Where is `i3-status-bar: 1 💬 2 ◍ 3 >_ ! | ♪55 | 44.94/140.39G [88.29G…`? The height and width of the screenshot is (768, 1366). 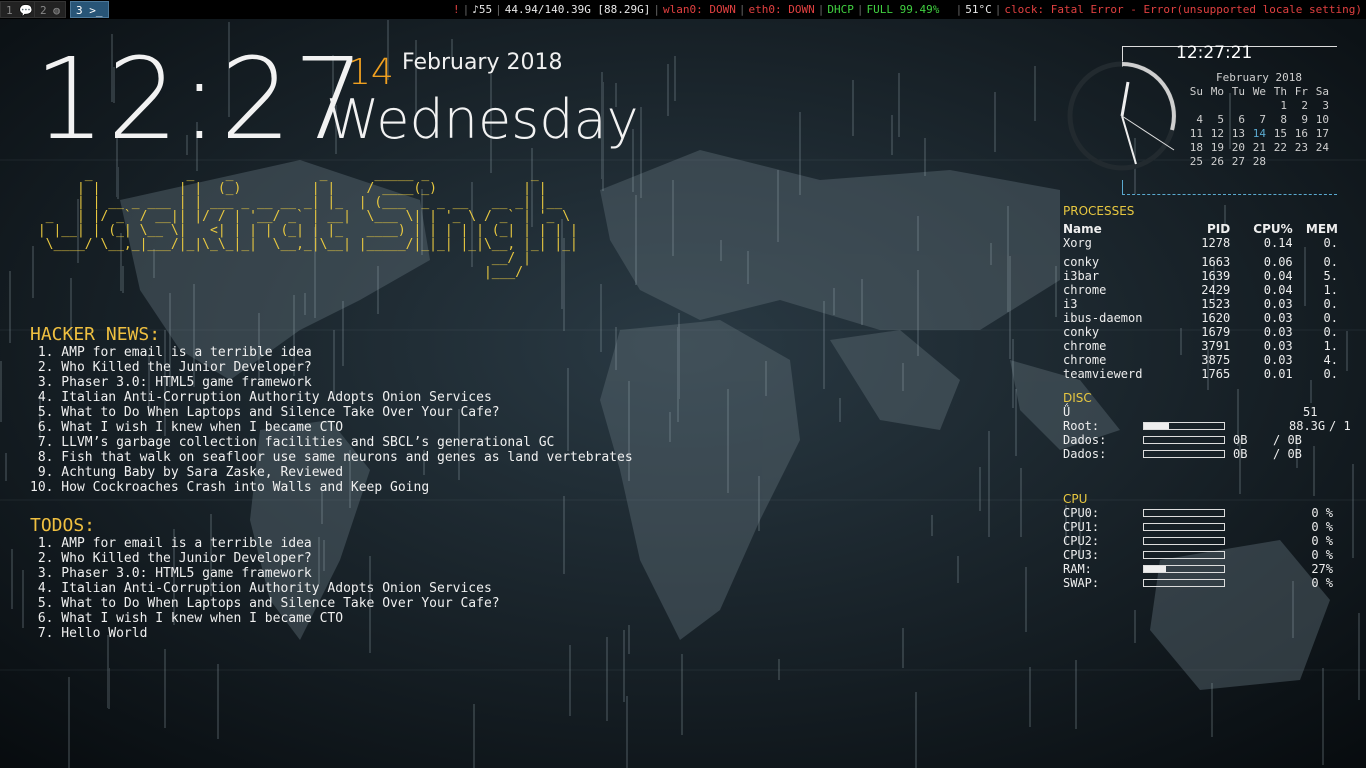 i3-status-bar: 1 💬 2 ◍ 3 >_ ! | ♪55 | 44.94/140.39G [88.29G… is located at coordinates (683, 9).